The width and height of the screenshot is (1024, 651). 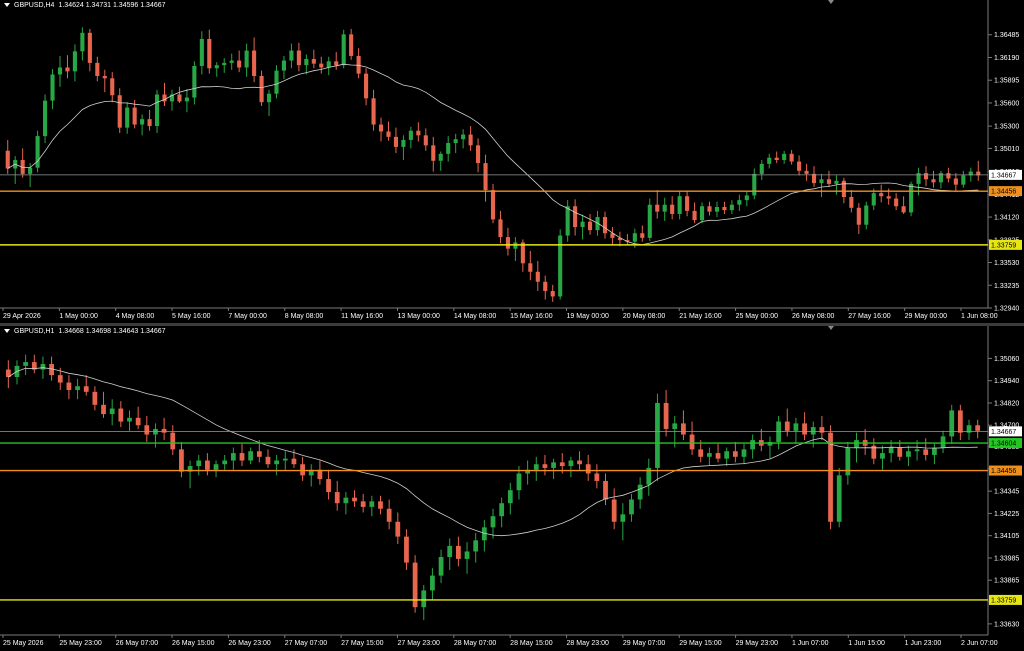 I want to click on h4-x-tick-label: 4 May 08:00, so click(x=135, y=316).